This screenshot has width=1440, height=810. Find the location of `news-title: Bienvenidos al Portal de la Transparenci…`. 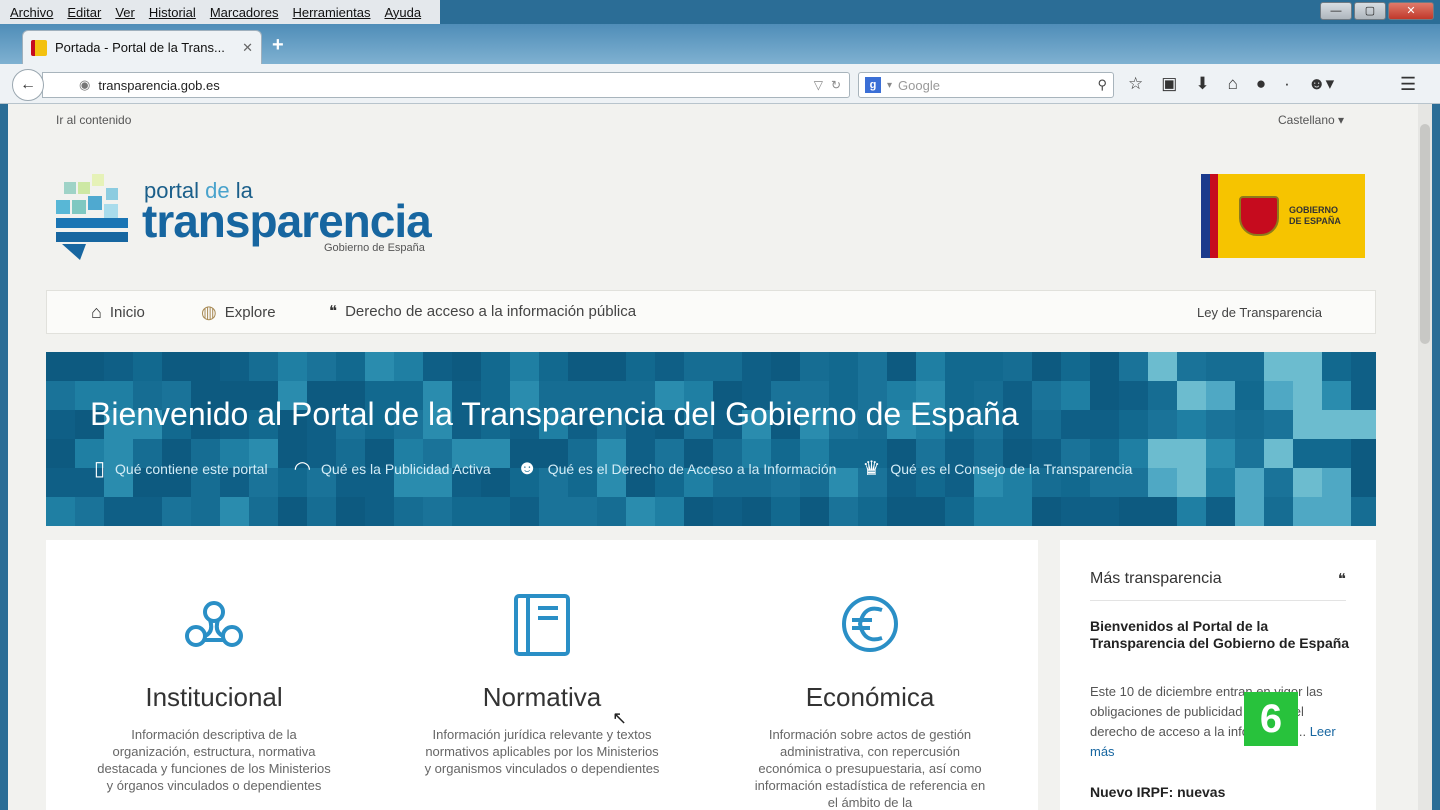

news-title: Bienvenidos al Portal de la Transparenci… is located at coordinates (1220, 635).